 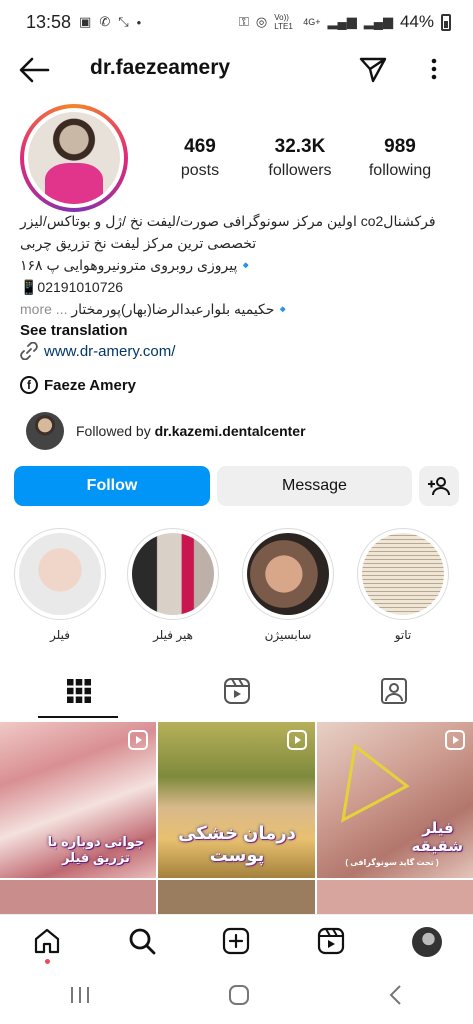 What do you see at coordinates (200, 158) in the screenshot?
I see `stat-posts: 469 posts` at bounding box center [200, 158].